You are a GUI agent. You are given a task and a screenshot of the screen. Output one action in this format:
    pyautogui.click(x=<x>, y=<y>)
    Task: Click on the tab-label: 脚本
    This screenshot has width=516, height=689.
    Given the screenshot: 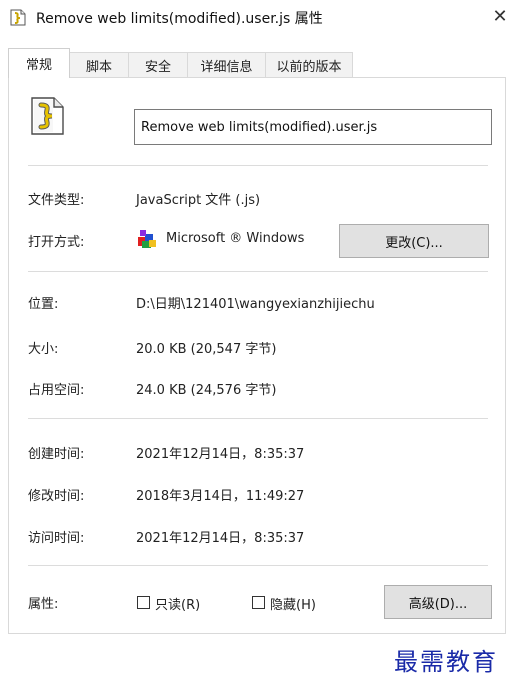 What is the action you would take?
    pyautogui.click(x=98, y=67)
    